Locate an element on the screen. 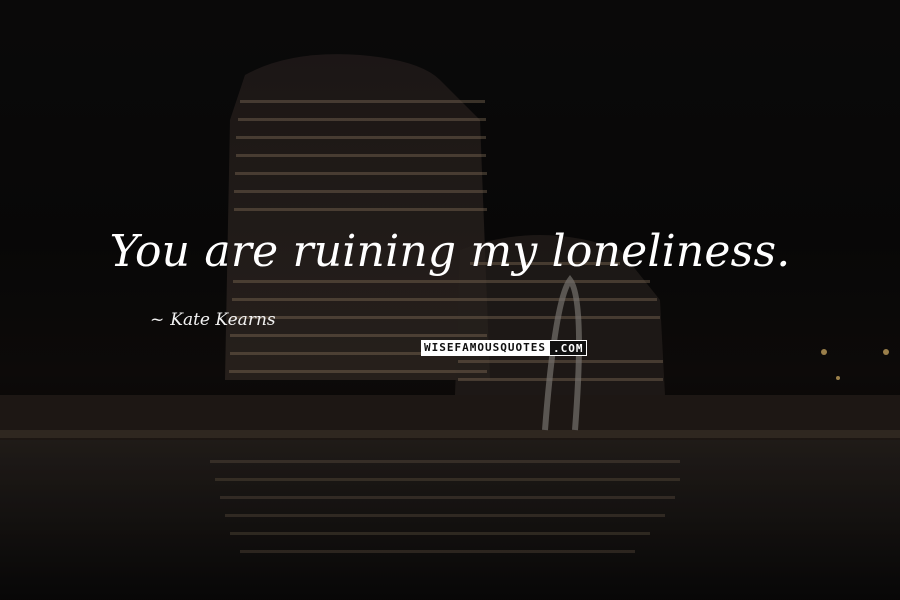 The height and width of the screenshot is (600, 900). watermark-left: WISEFAMOUSQUOTES is located at coordinates (485, 348).